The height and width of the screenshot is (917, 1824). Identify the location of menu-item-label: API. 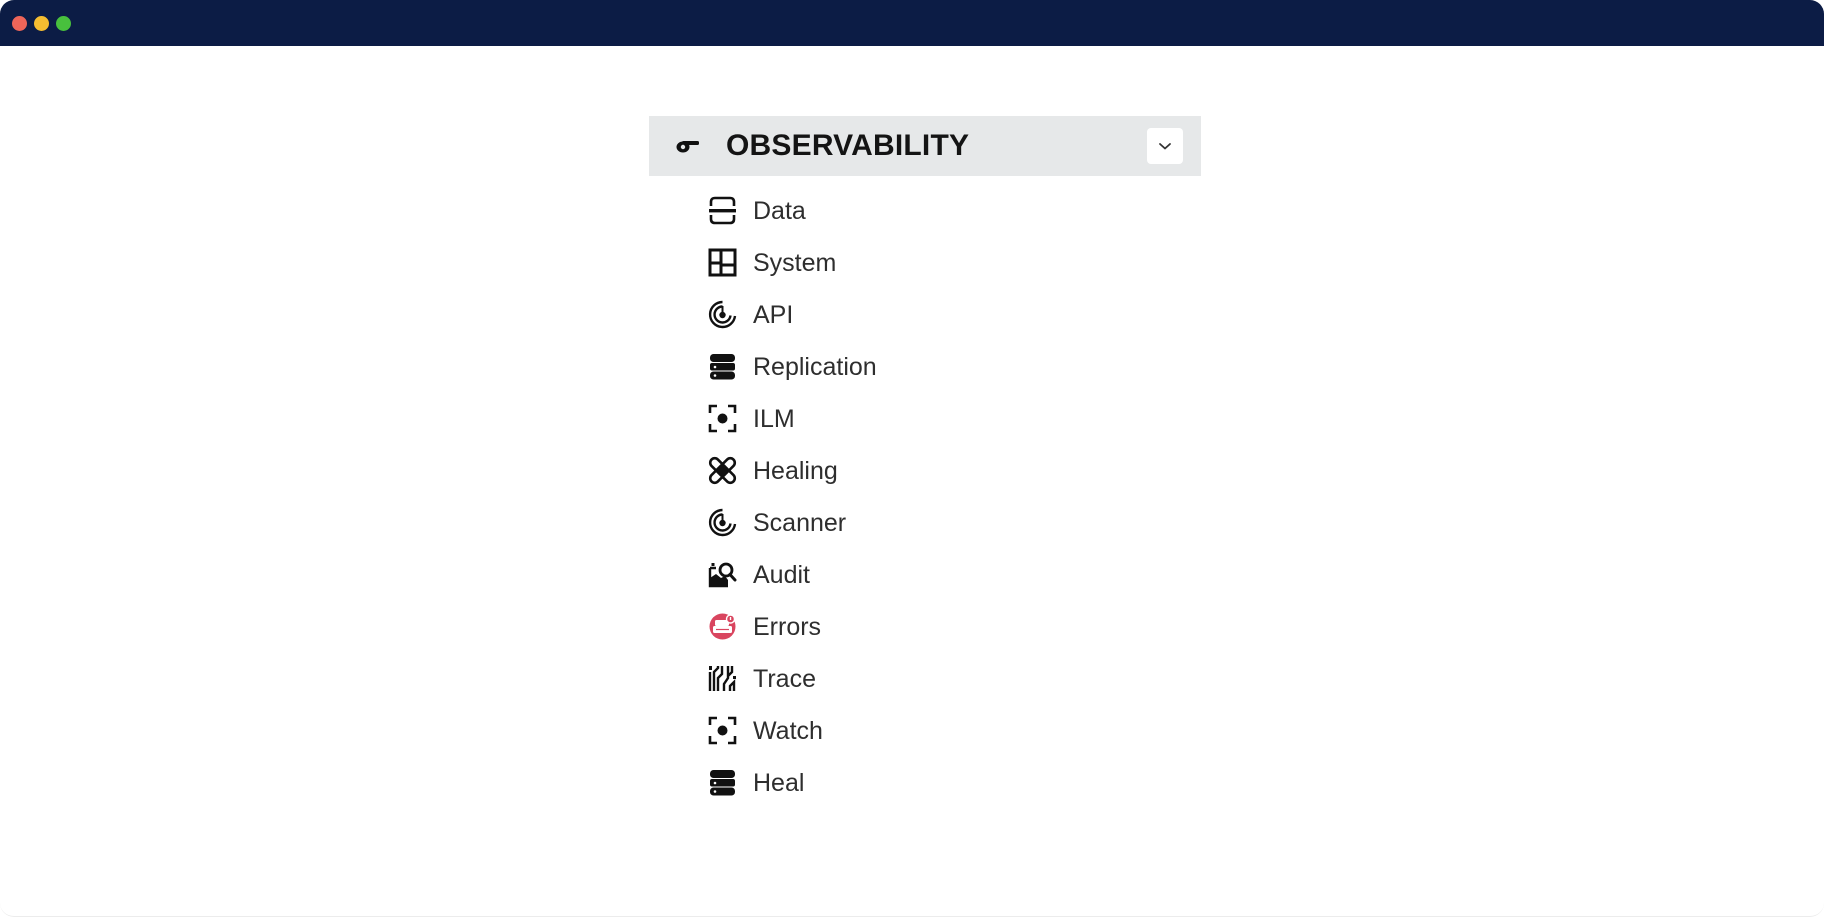
(773, 315).